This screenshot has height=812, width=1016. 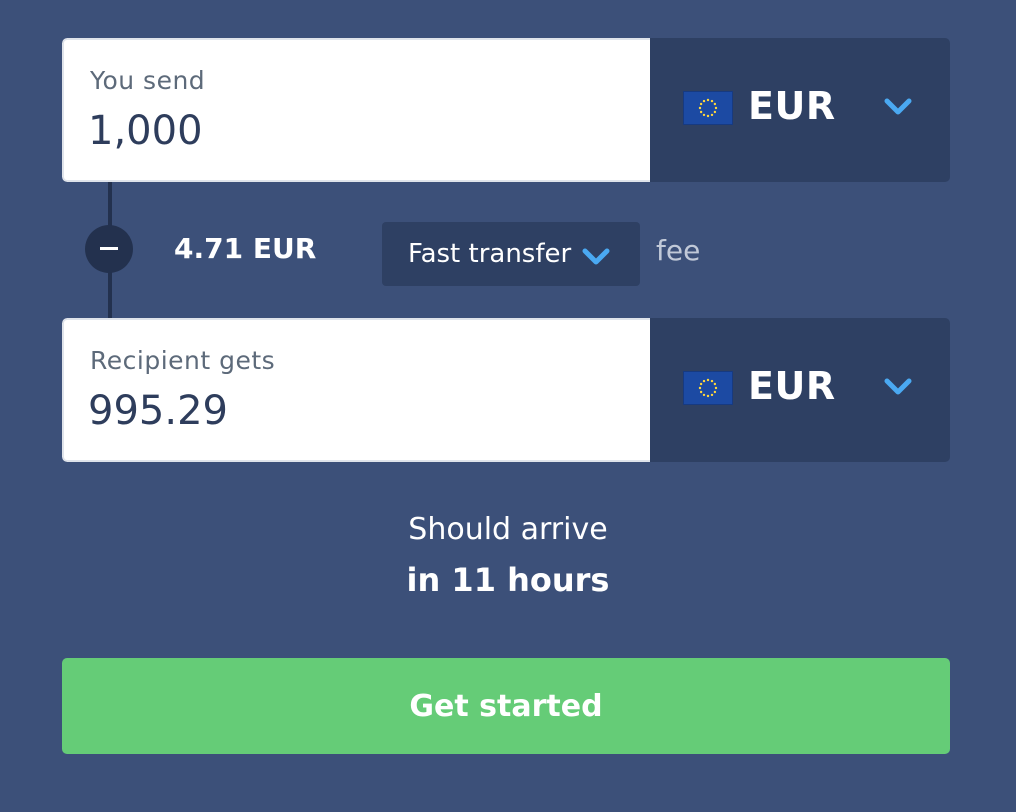 What do you see at coordinates (508, 529) in the screenshot?
I see `arrival-caption: Should arrive` at bounding box center [508, 529].